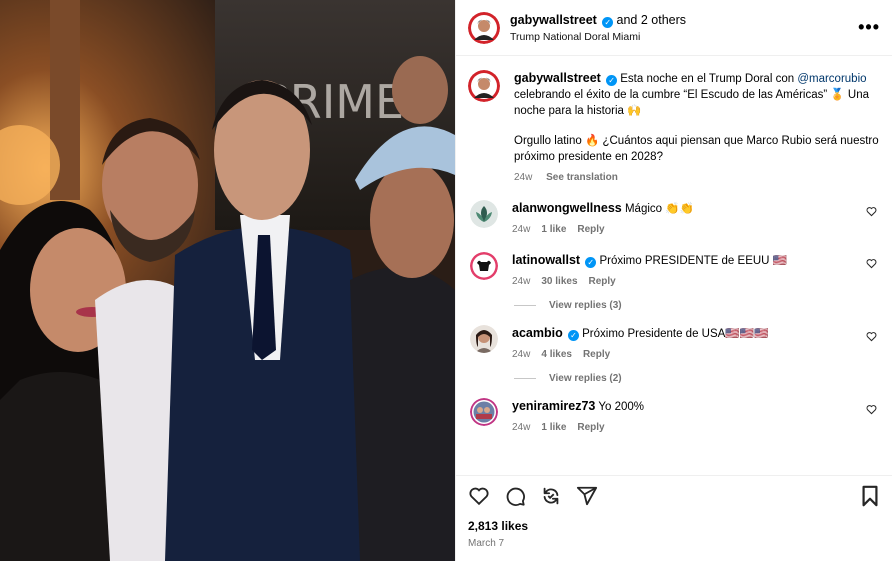 The width and height of the screenshot is (892, 561). I want to click on author-username: gabywallstreet, so click(553, 20).